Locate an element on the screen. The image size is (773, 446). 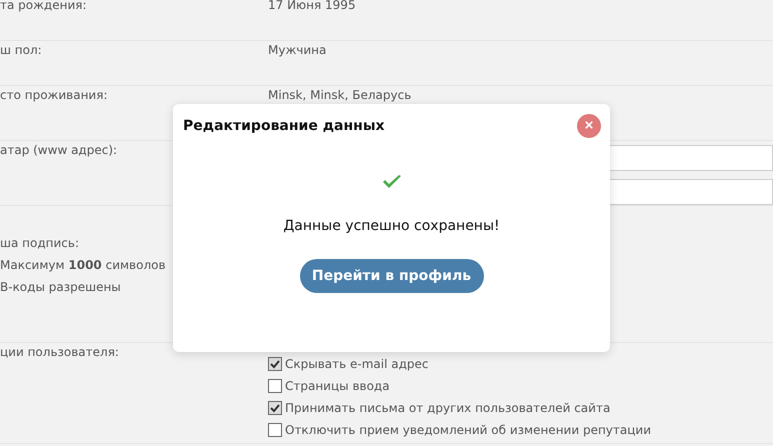
field-value: Мужчина is located at coordinates (298, 49).